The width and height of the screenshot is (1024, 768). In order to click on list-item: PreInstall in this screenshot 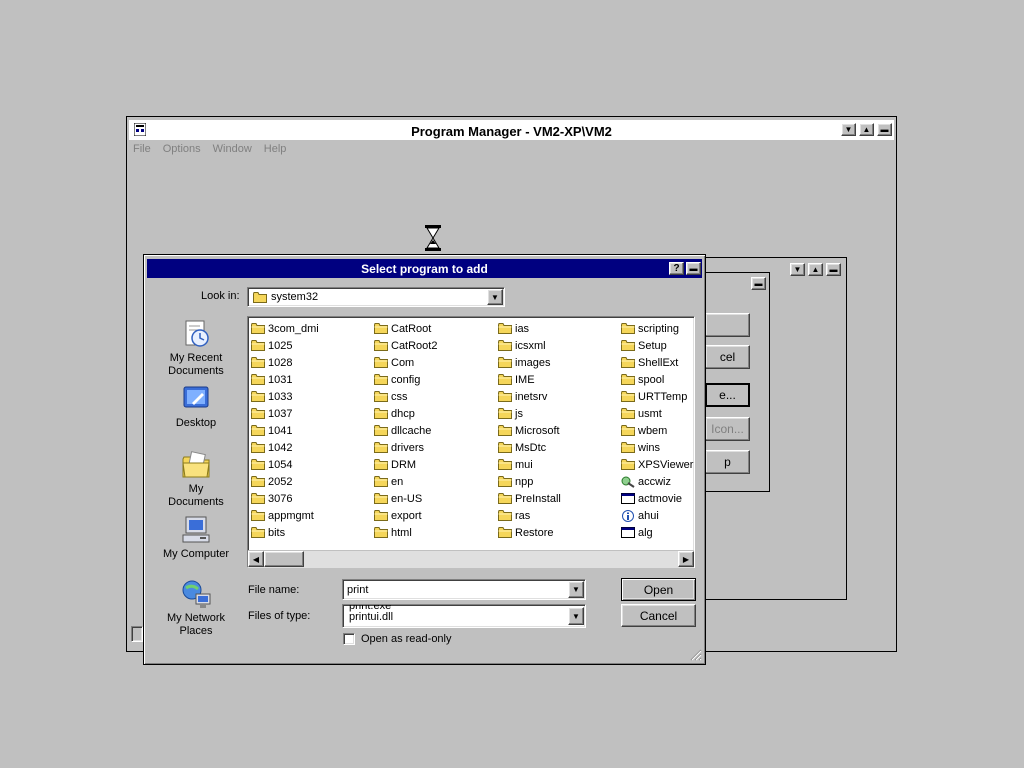, I will do `click(558, 498)`.